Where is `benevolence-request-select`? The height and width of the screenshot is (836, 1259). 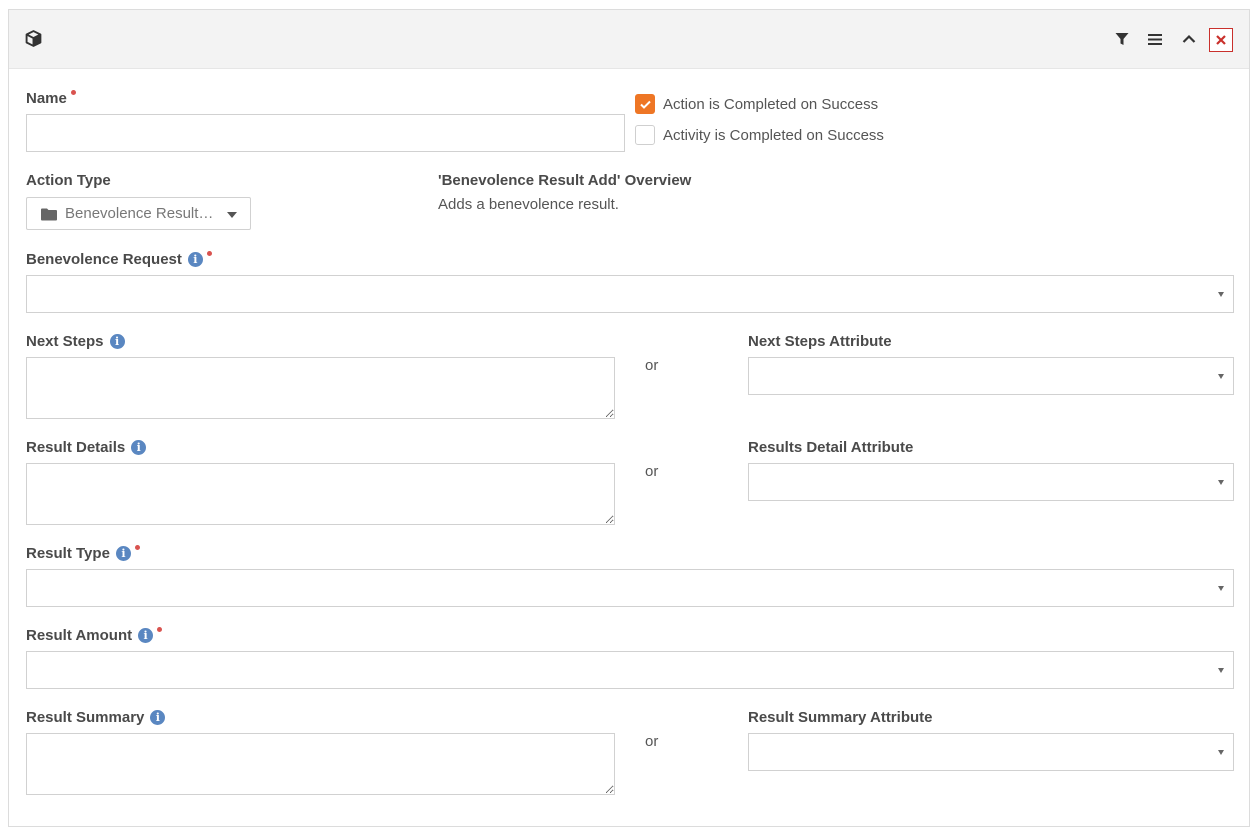
benevolence-request-select is located at coordinates (630, 294).